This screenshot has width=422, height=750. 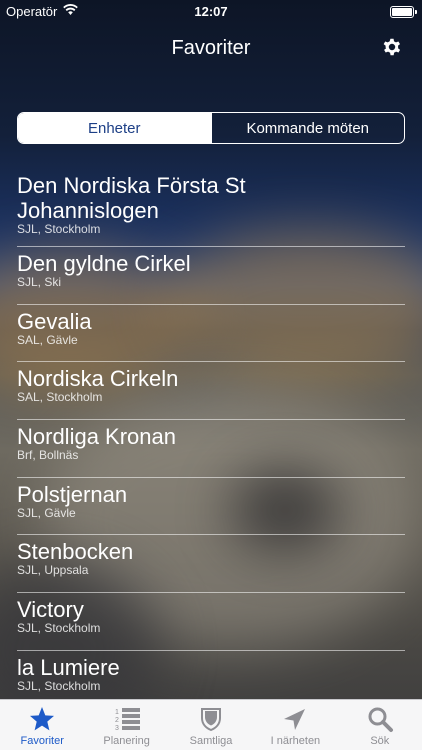 I want to click on unit-subtitle: SJL, Uppsala, so click(x=53, y=570).